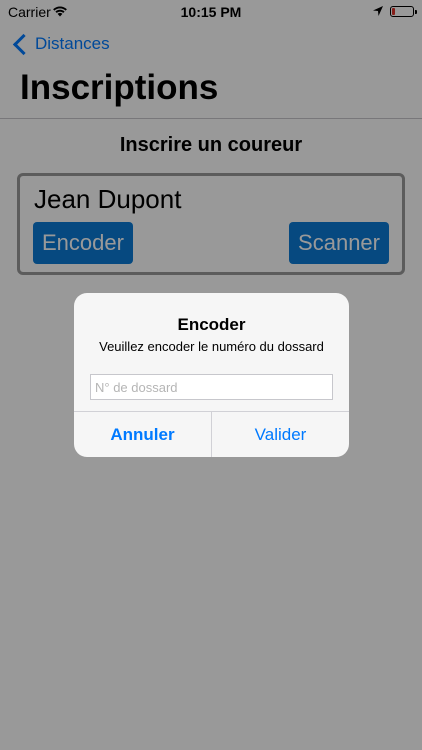 The width and height of the screenshot is (422, 750). I want to click on alert-title: Encoder, so click(211, 324).